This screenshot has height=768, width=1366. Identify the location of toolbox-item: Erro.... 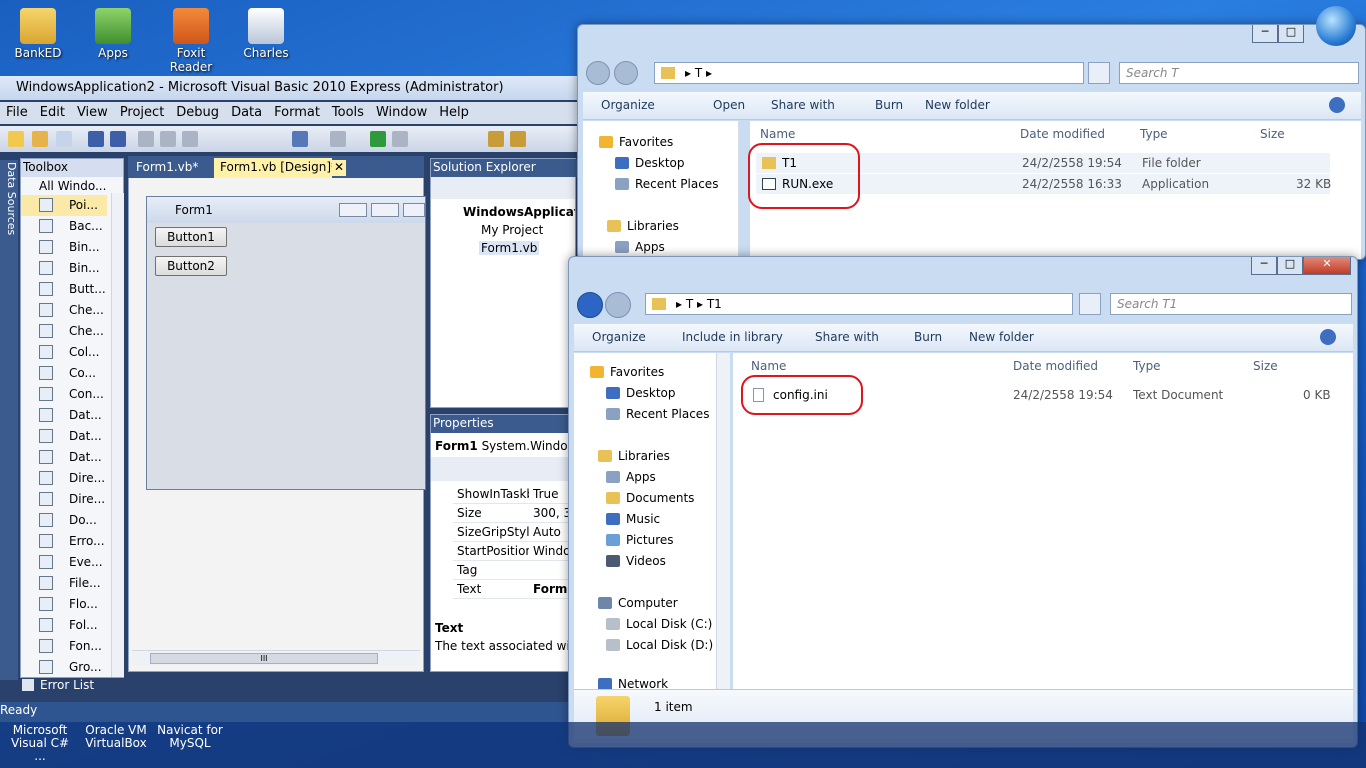
(64, 541).